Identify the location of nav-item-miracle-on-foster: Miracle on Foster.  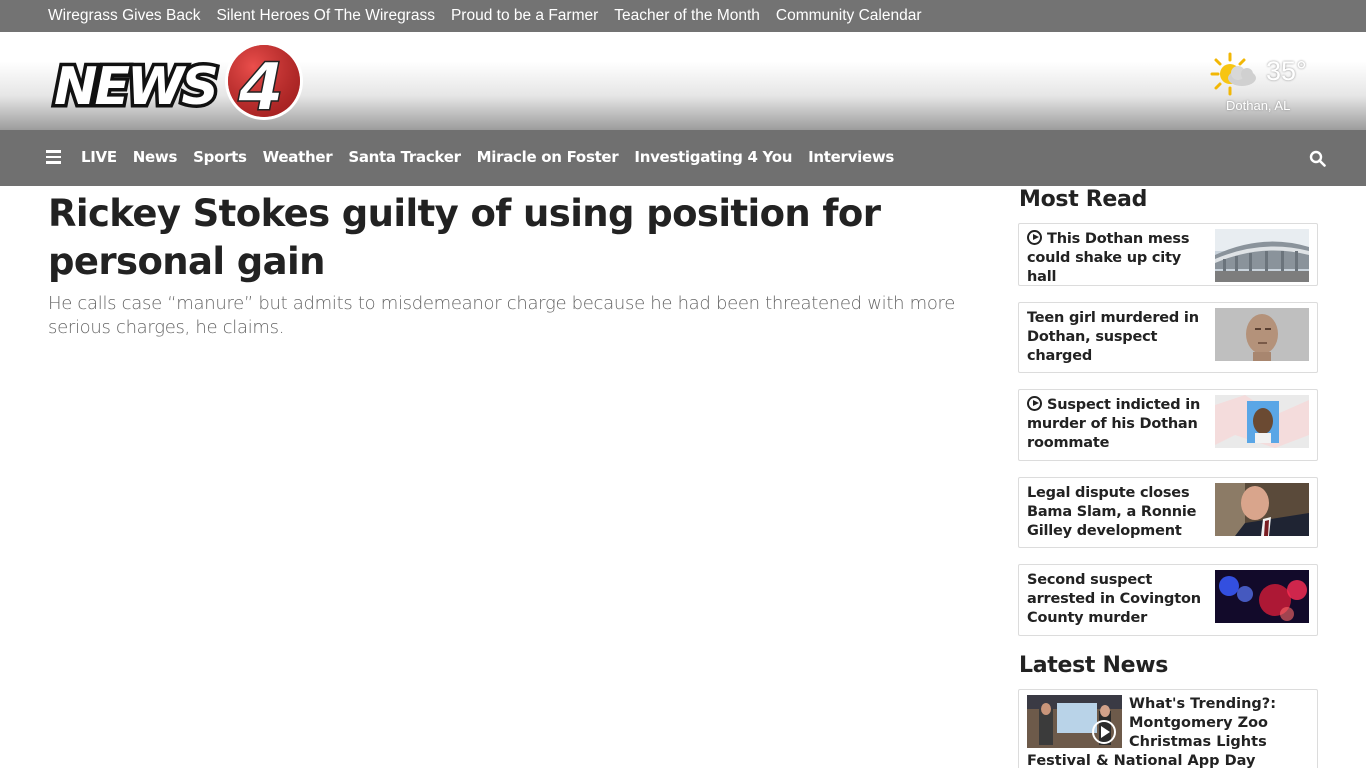
(548, 157).